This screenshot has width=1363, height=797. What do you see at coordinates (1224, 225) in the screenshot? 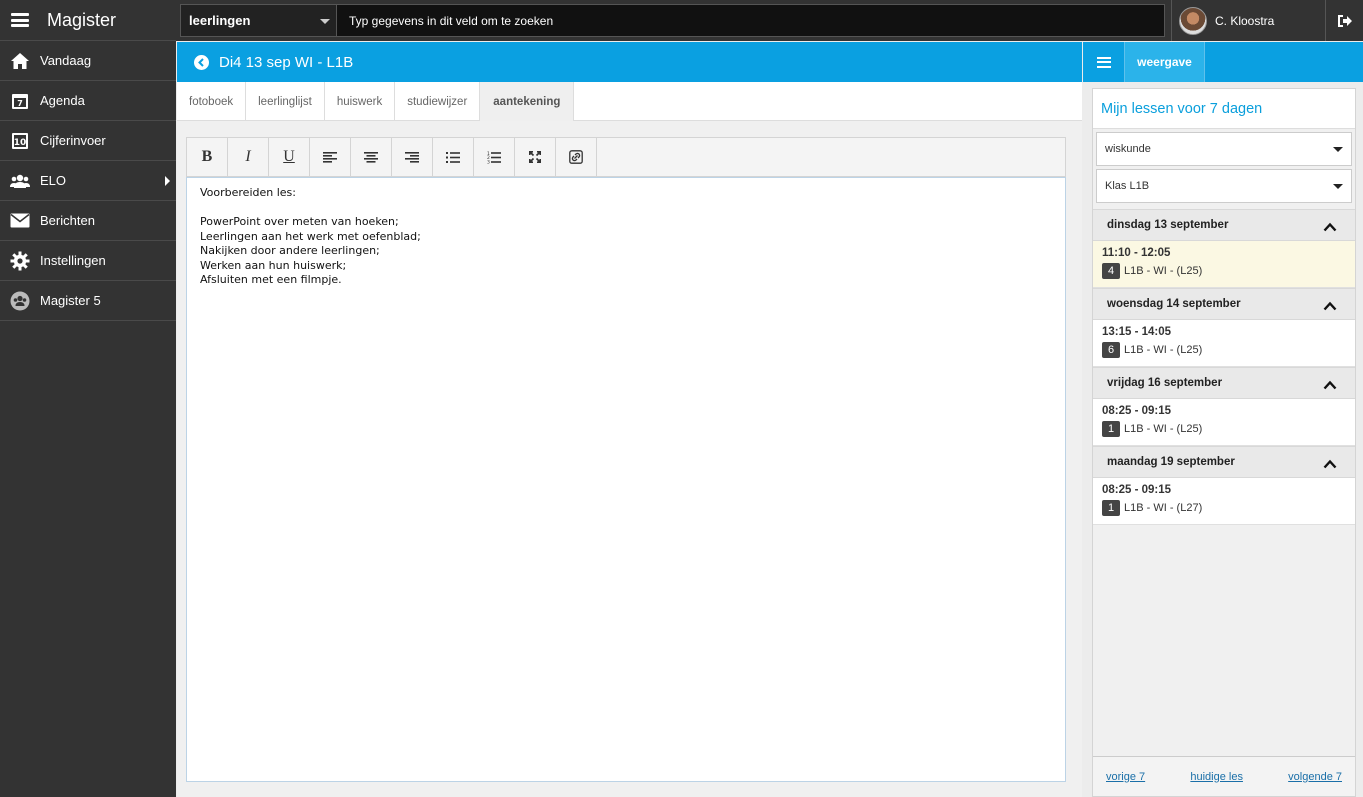
I see `day-header: dinsdag 13 september` at bounding box center [1224, 225].